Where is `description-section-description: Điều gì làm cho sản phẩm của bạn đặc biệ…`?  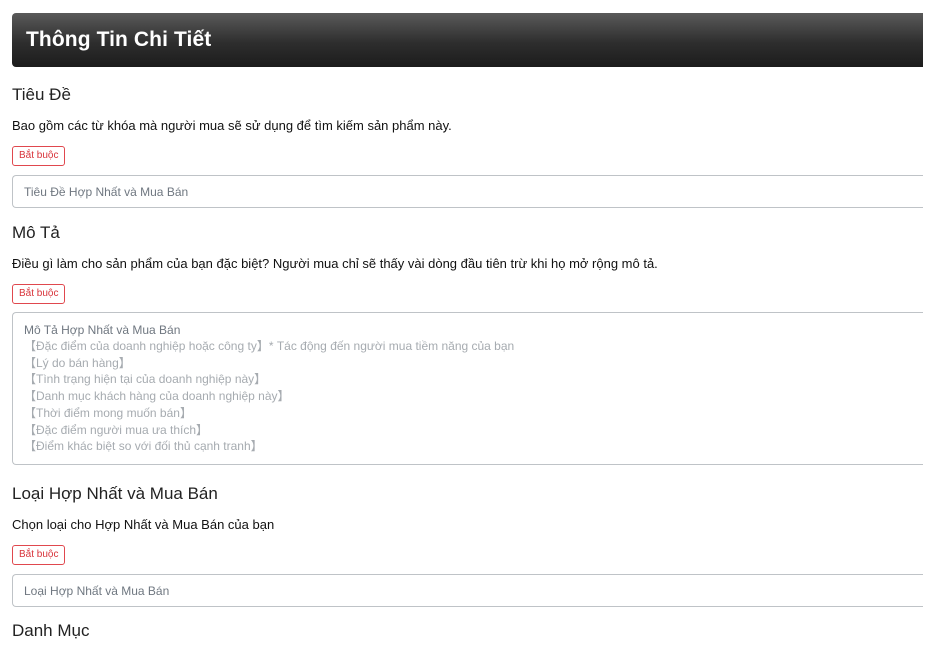
description-section-description: Điều gì làm cho sản phẩm của bạn đặc biệ… is located at coordinates (335, 263).